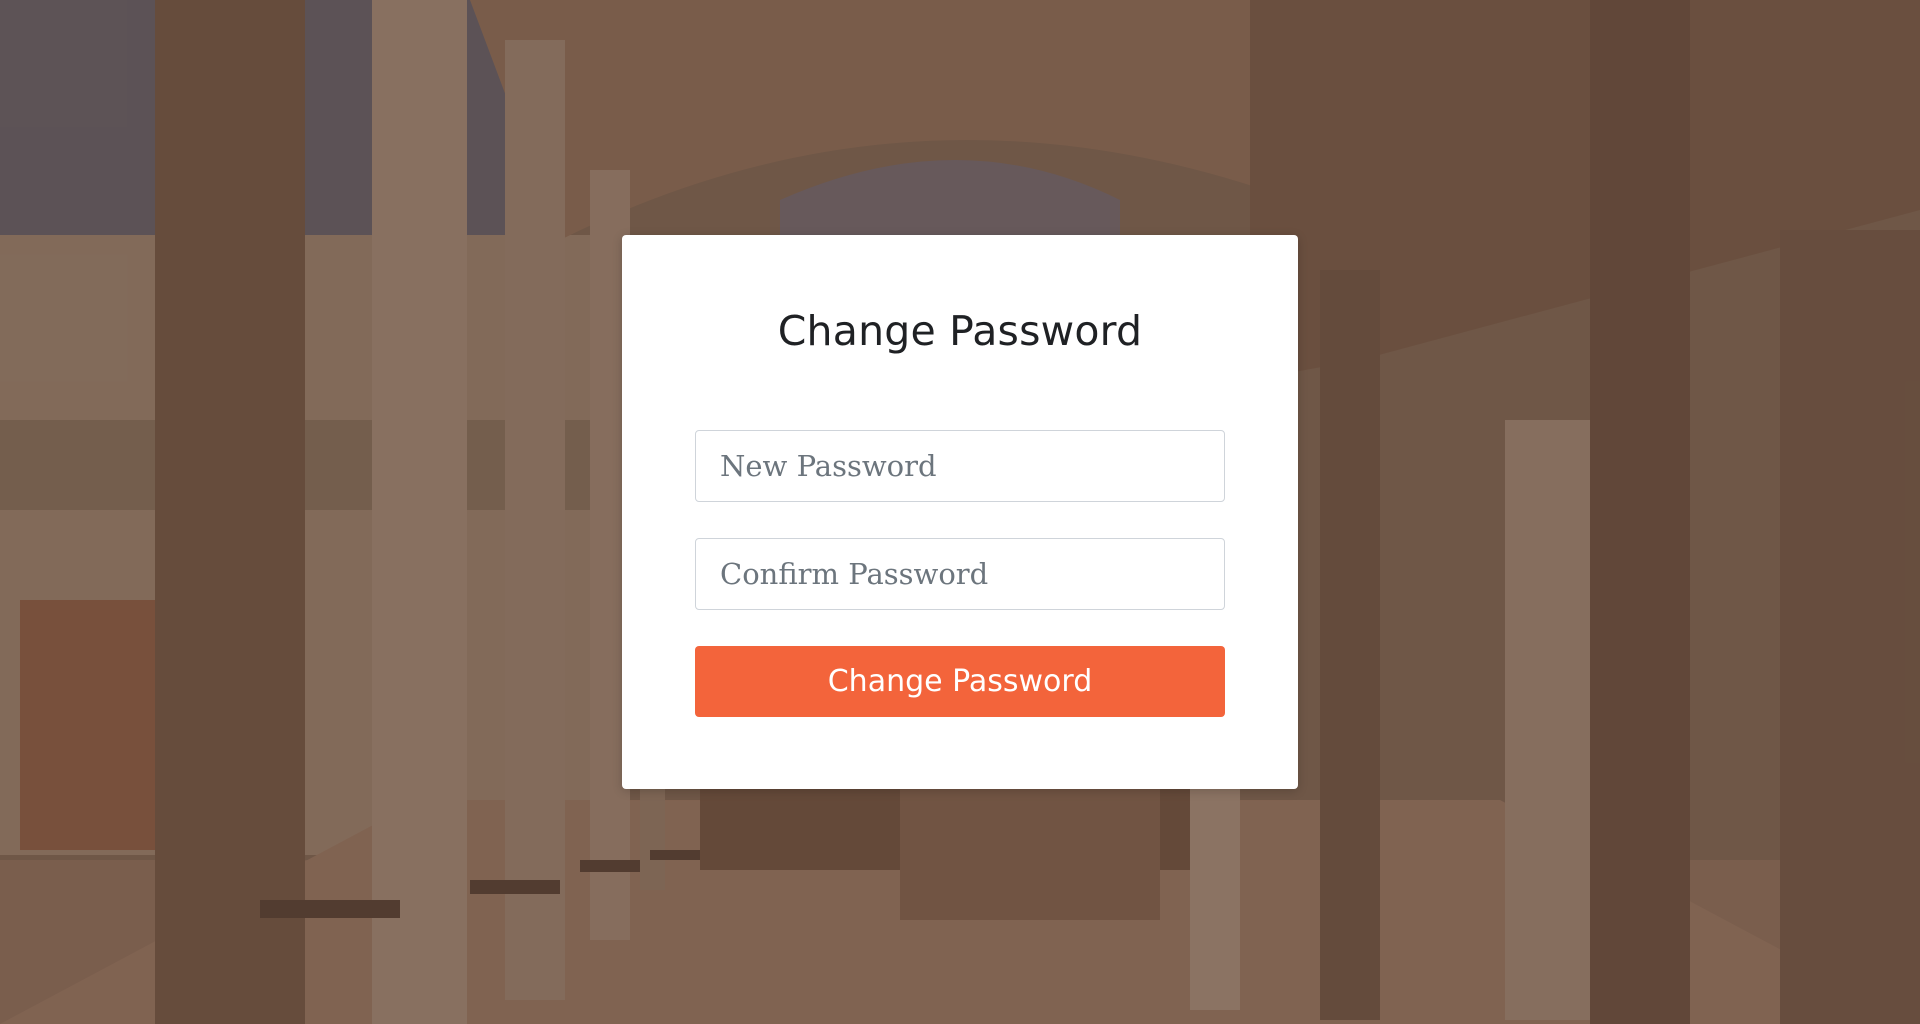  I want to click on page-title: Change Password, so click(960, 331).